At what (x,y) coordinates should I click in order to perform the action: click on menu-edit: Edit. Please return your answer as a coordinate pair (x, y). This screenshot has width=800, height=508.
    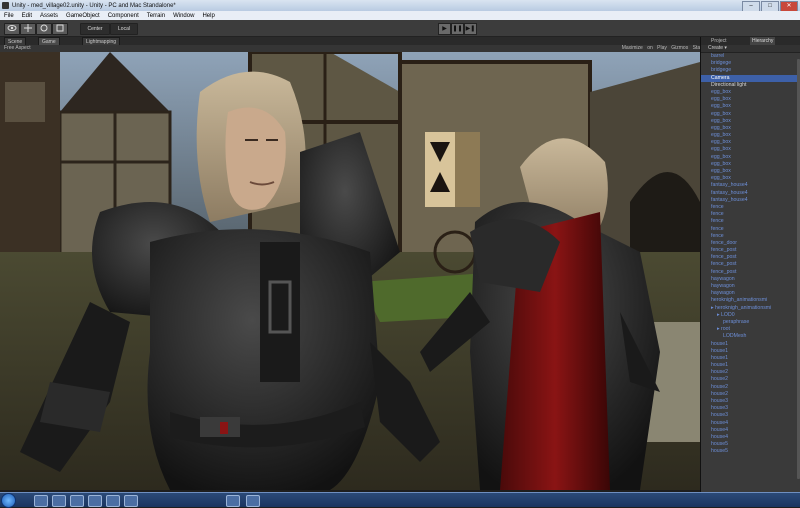
    Looking at the image, I should click on (27, 16).